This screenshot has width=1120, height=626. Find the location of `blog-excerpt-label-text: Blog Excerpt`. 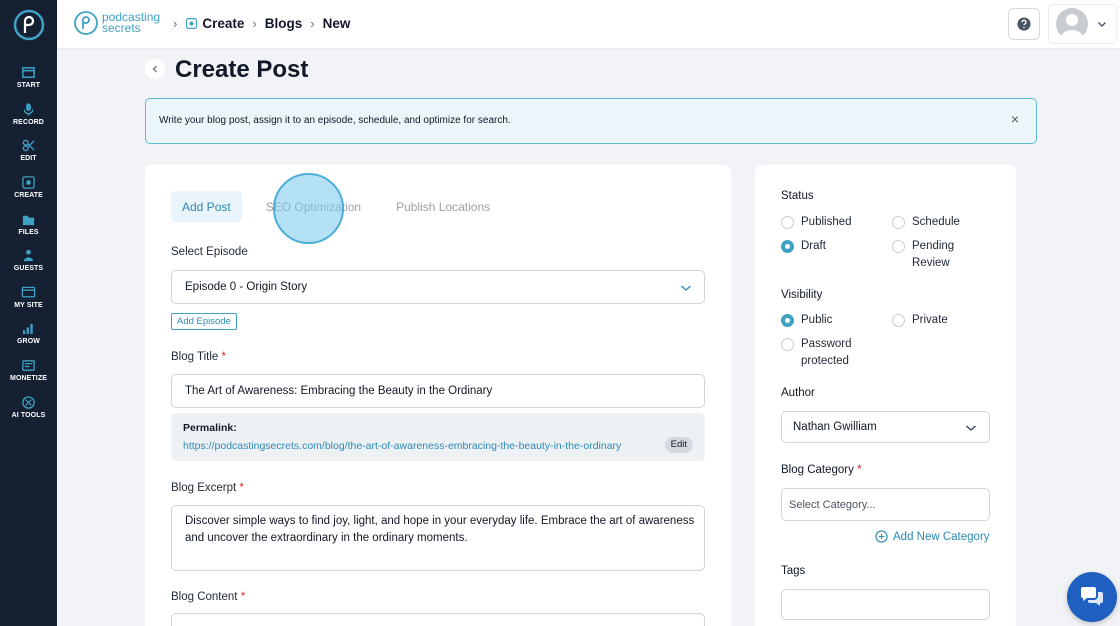

blog-excerpt-label-text: Blog Excerpt is located at coordinates (204, 488).